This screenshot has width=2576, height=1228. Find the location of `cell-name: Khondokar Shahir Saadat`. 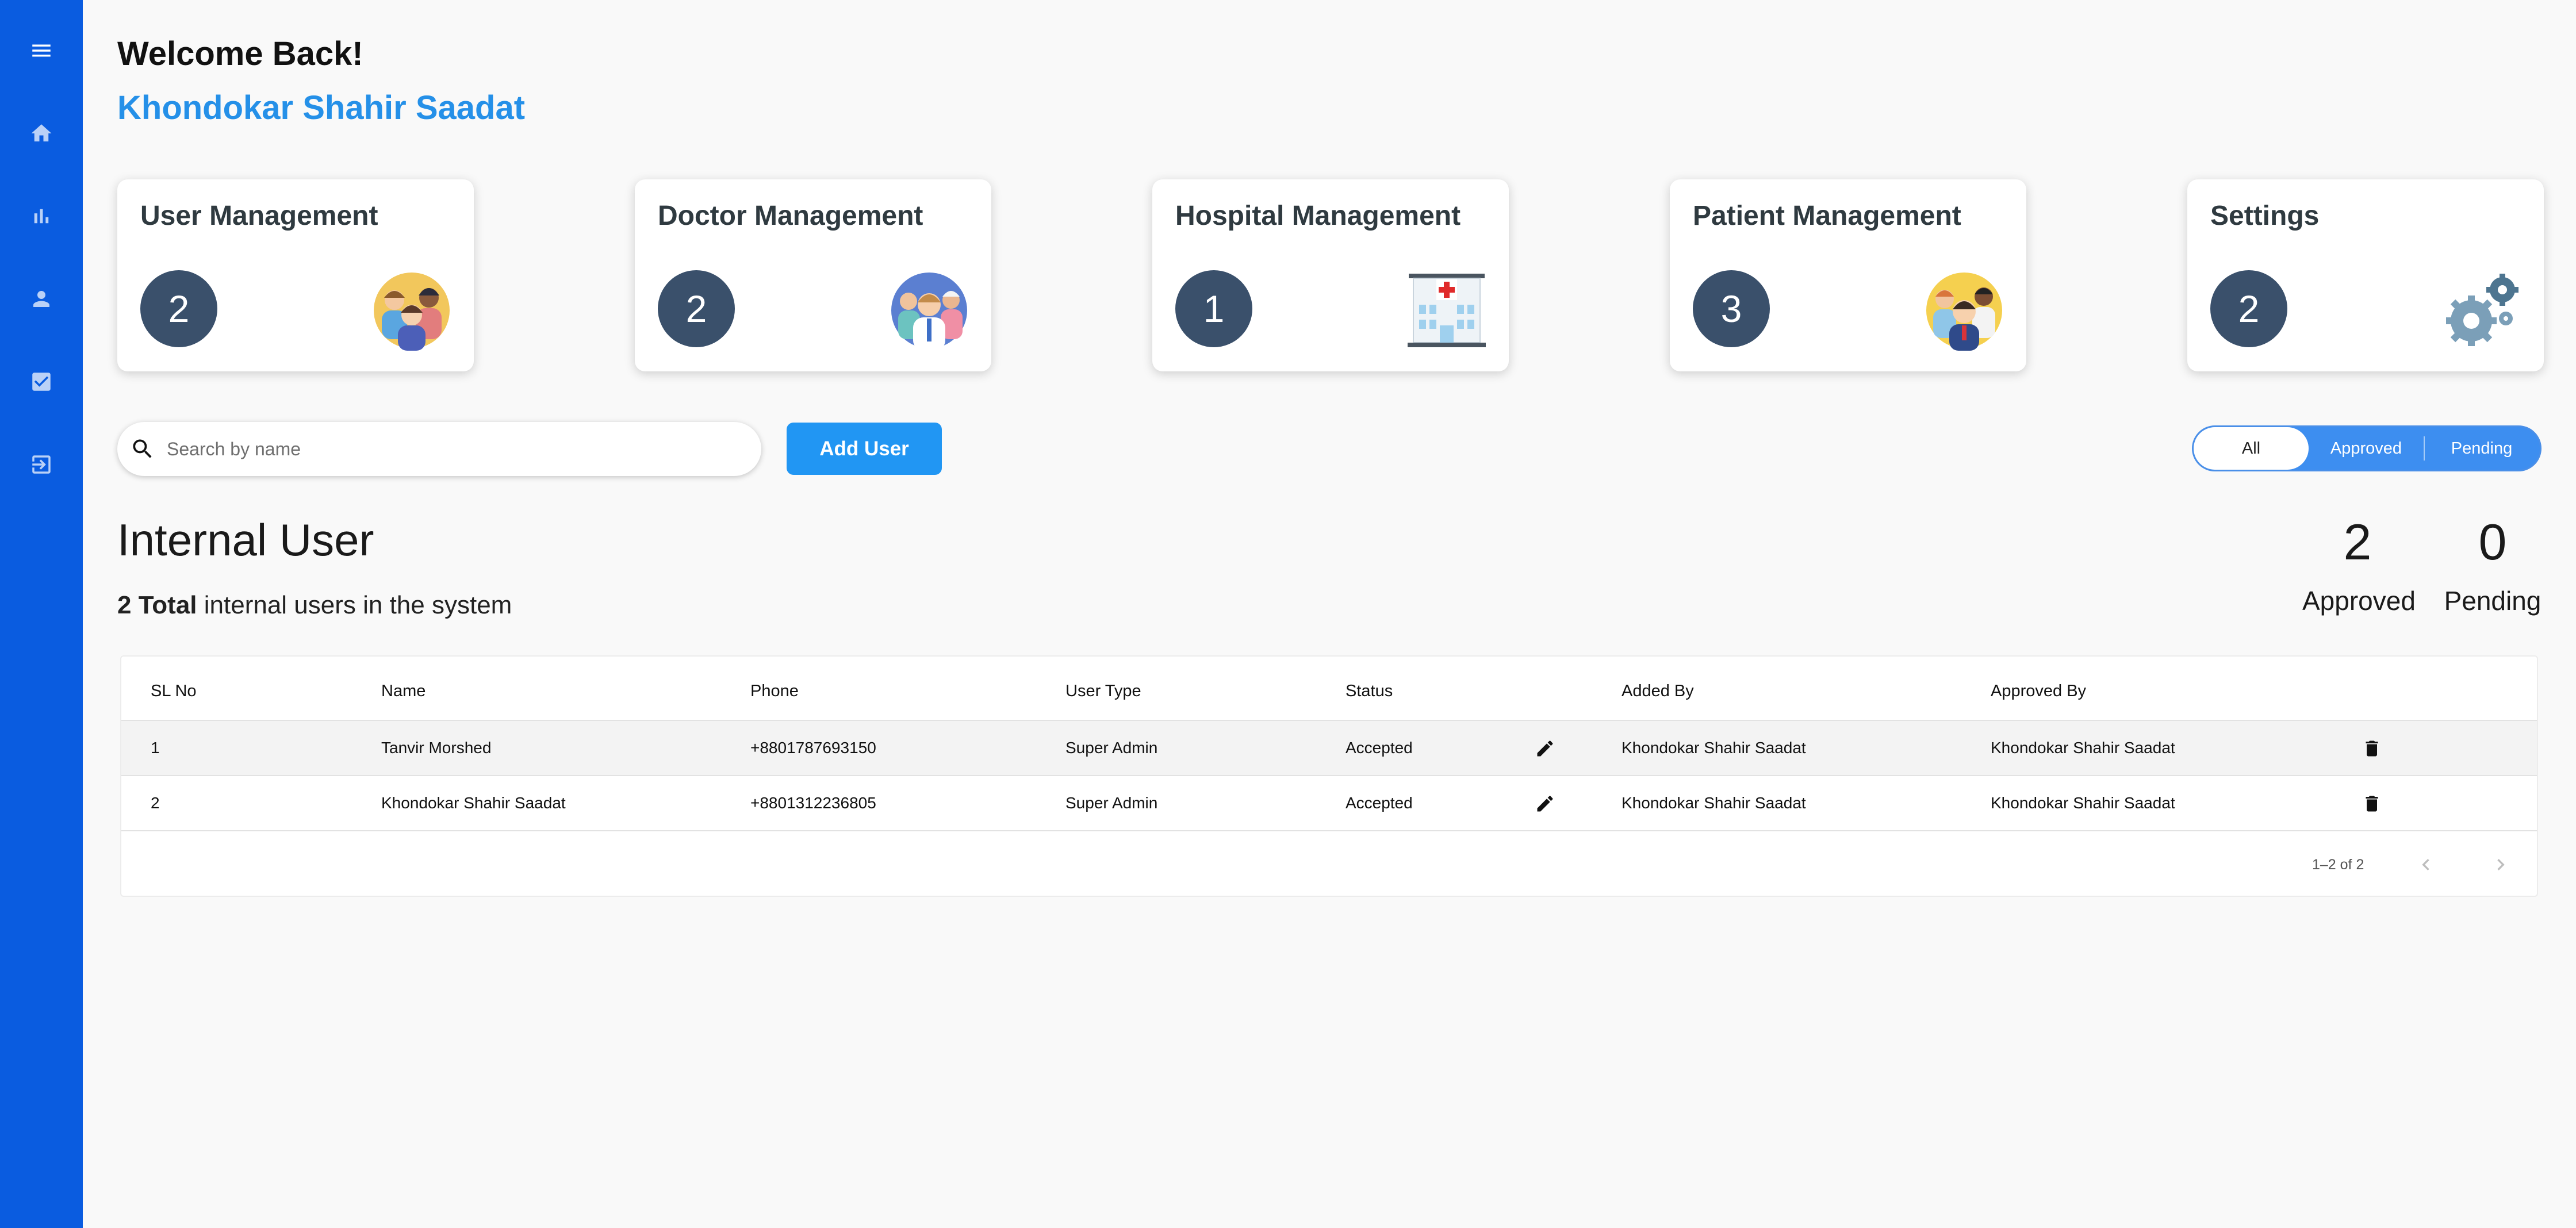

cell-name: Khondokar Shahir Saadat is located at coordinates (473, 803).